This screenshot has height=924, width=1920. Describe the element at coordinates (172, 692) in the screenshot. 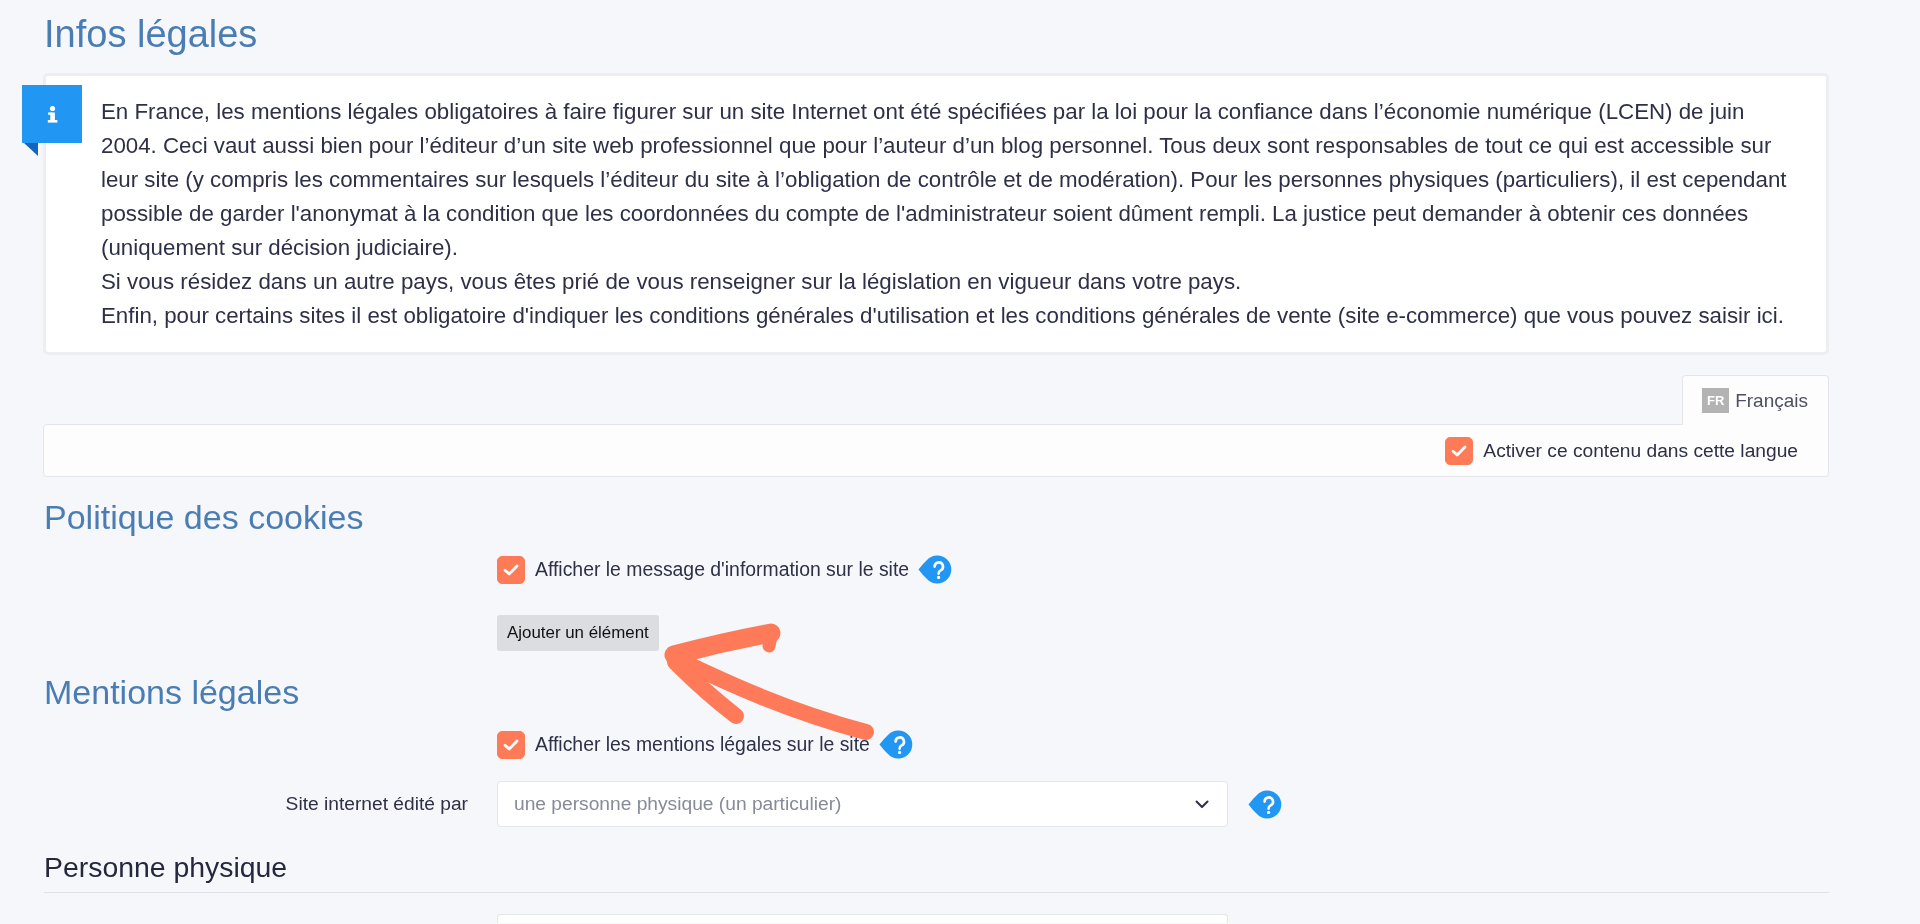

I see `section-title: Mentions légales` at that location.